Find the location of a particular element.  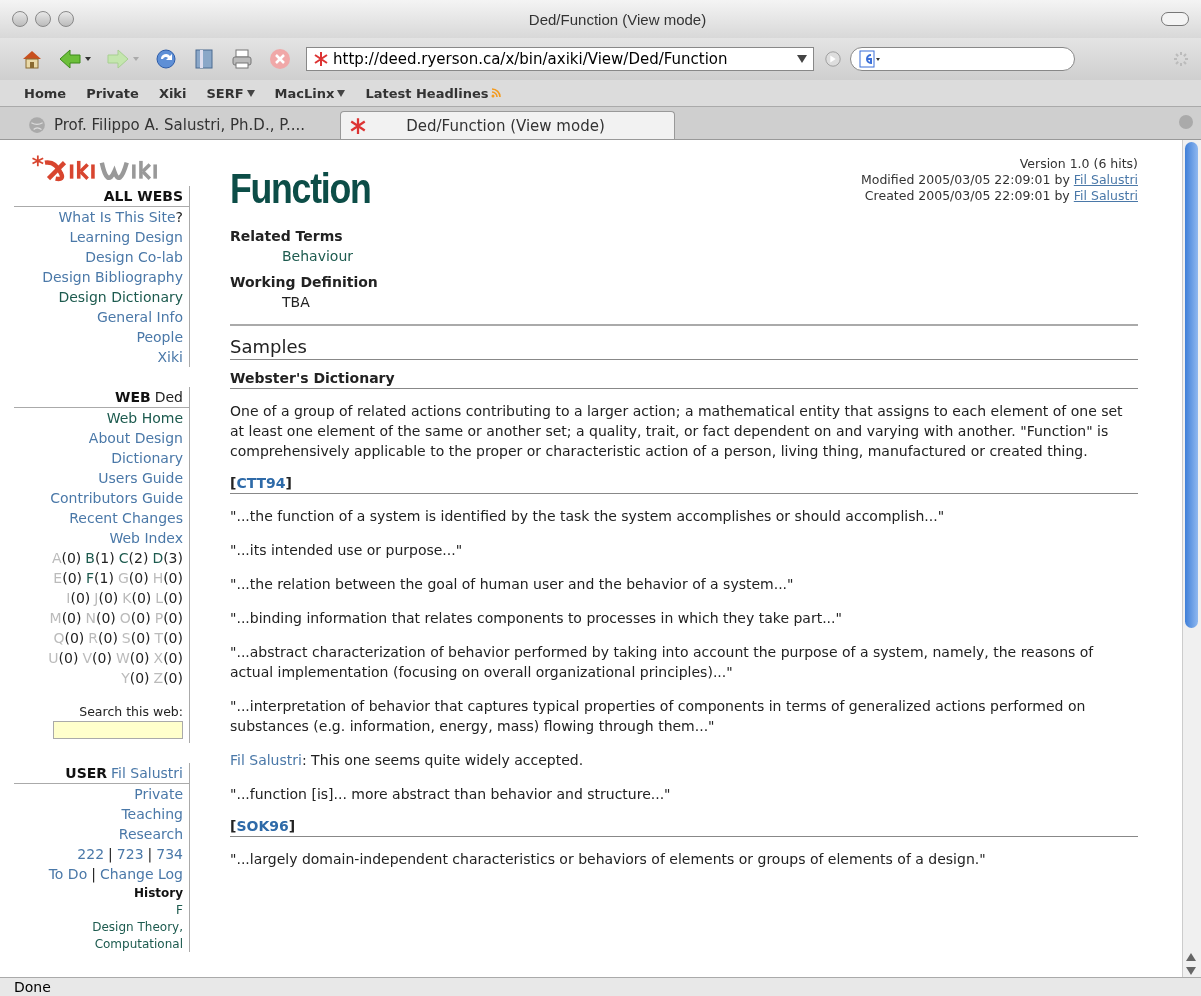

section-heading: WEB is located at coordinates (133, 397).